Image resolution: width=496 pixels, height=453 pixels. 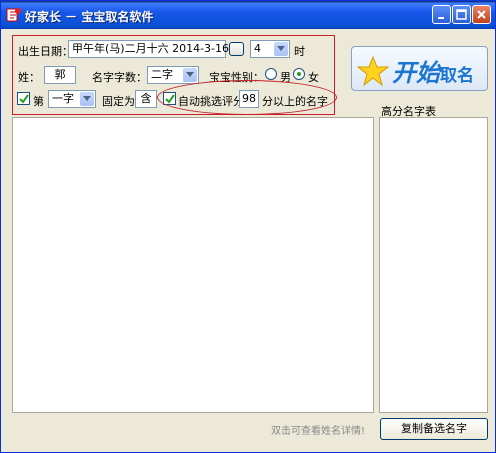 I want to click on name-length-select: 二字, so click(x=173, y=75).